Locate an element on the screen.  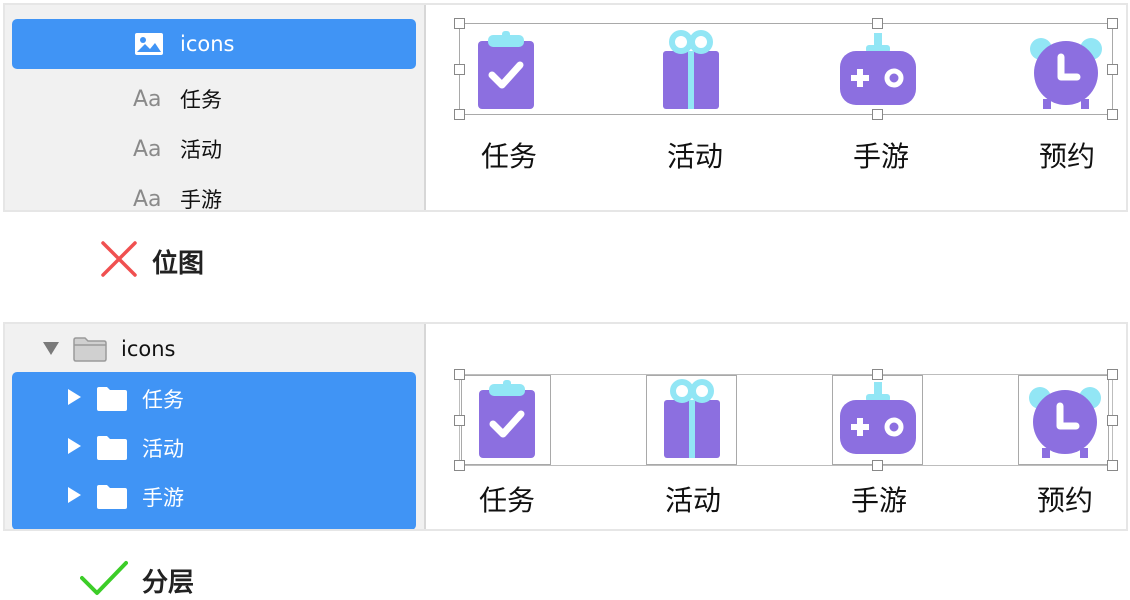
verdict-label: 位图 is located at coordinates (178, 263).